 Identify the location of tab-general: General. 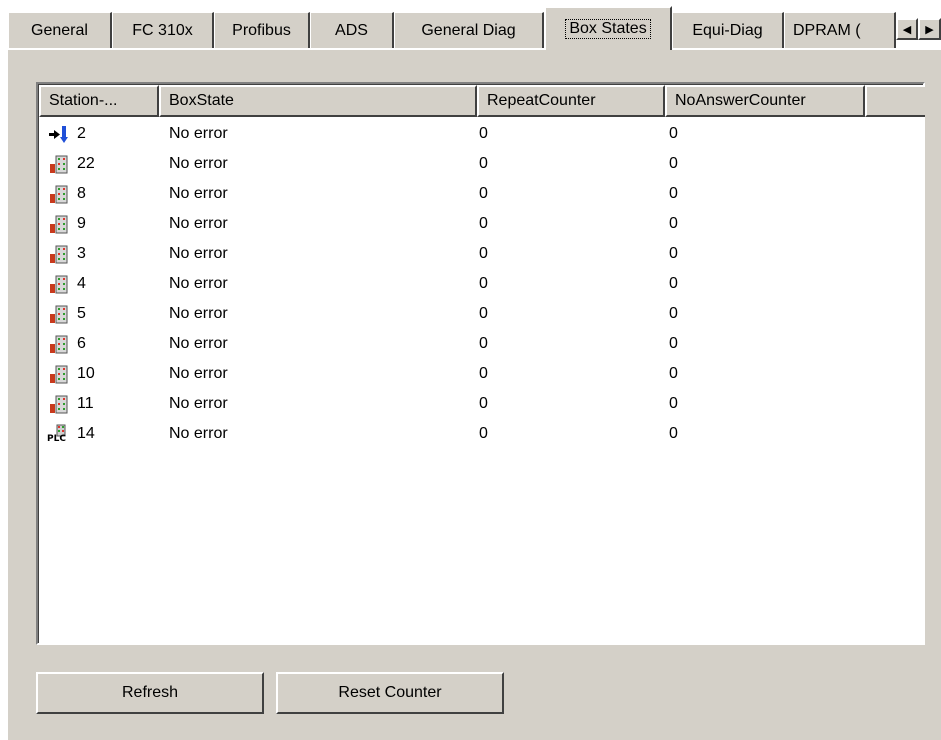
(60, 30).